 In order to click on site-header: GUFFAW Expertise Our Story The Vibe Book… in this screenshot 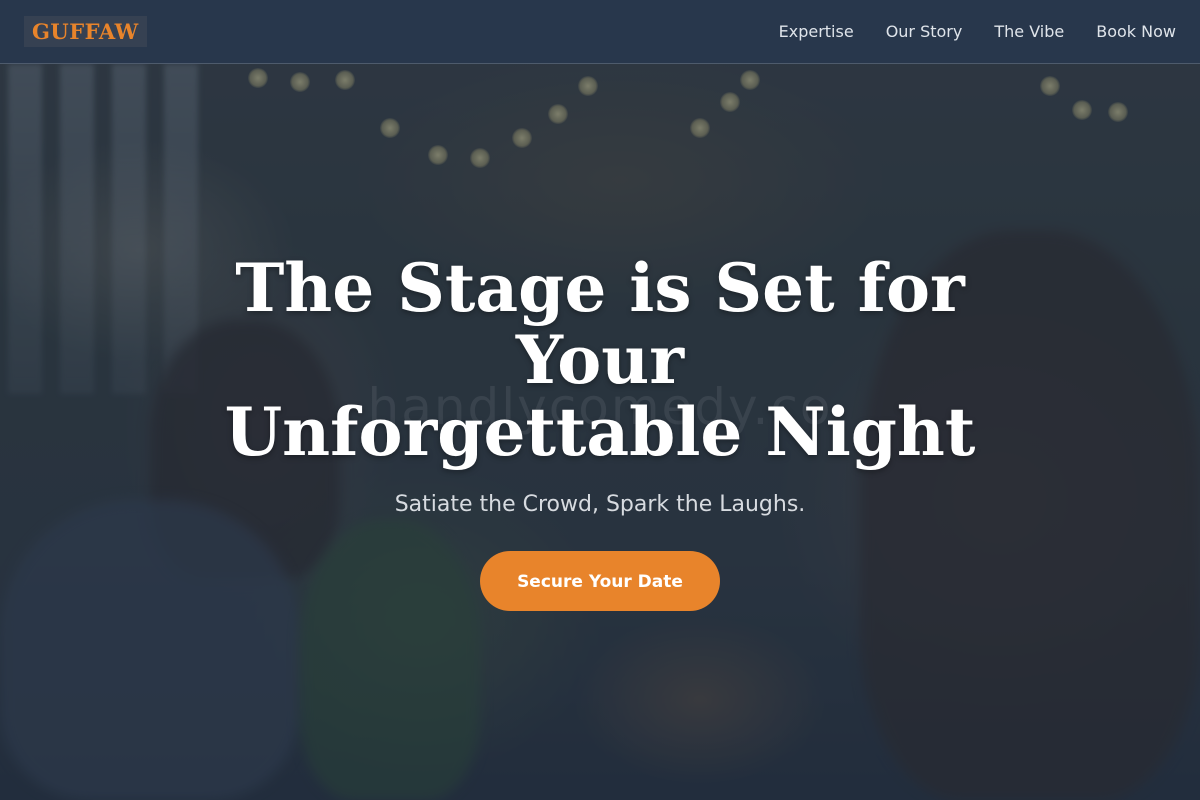, I will do `click(600, 32)`.